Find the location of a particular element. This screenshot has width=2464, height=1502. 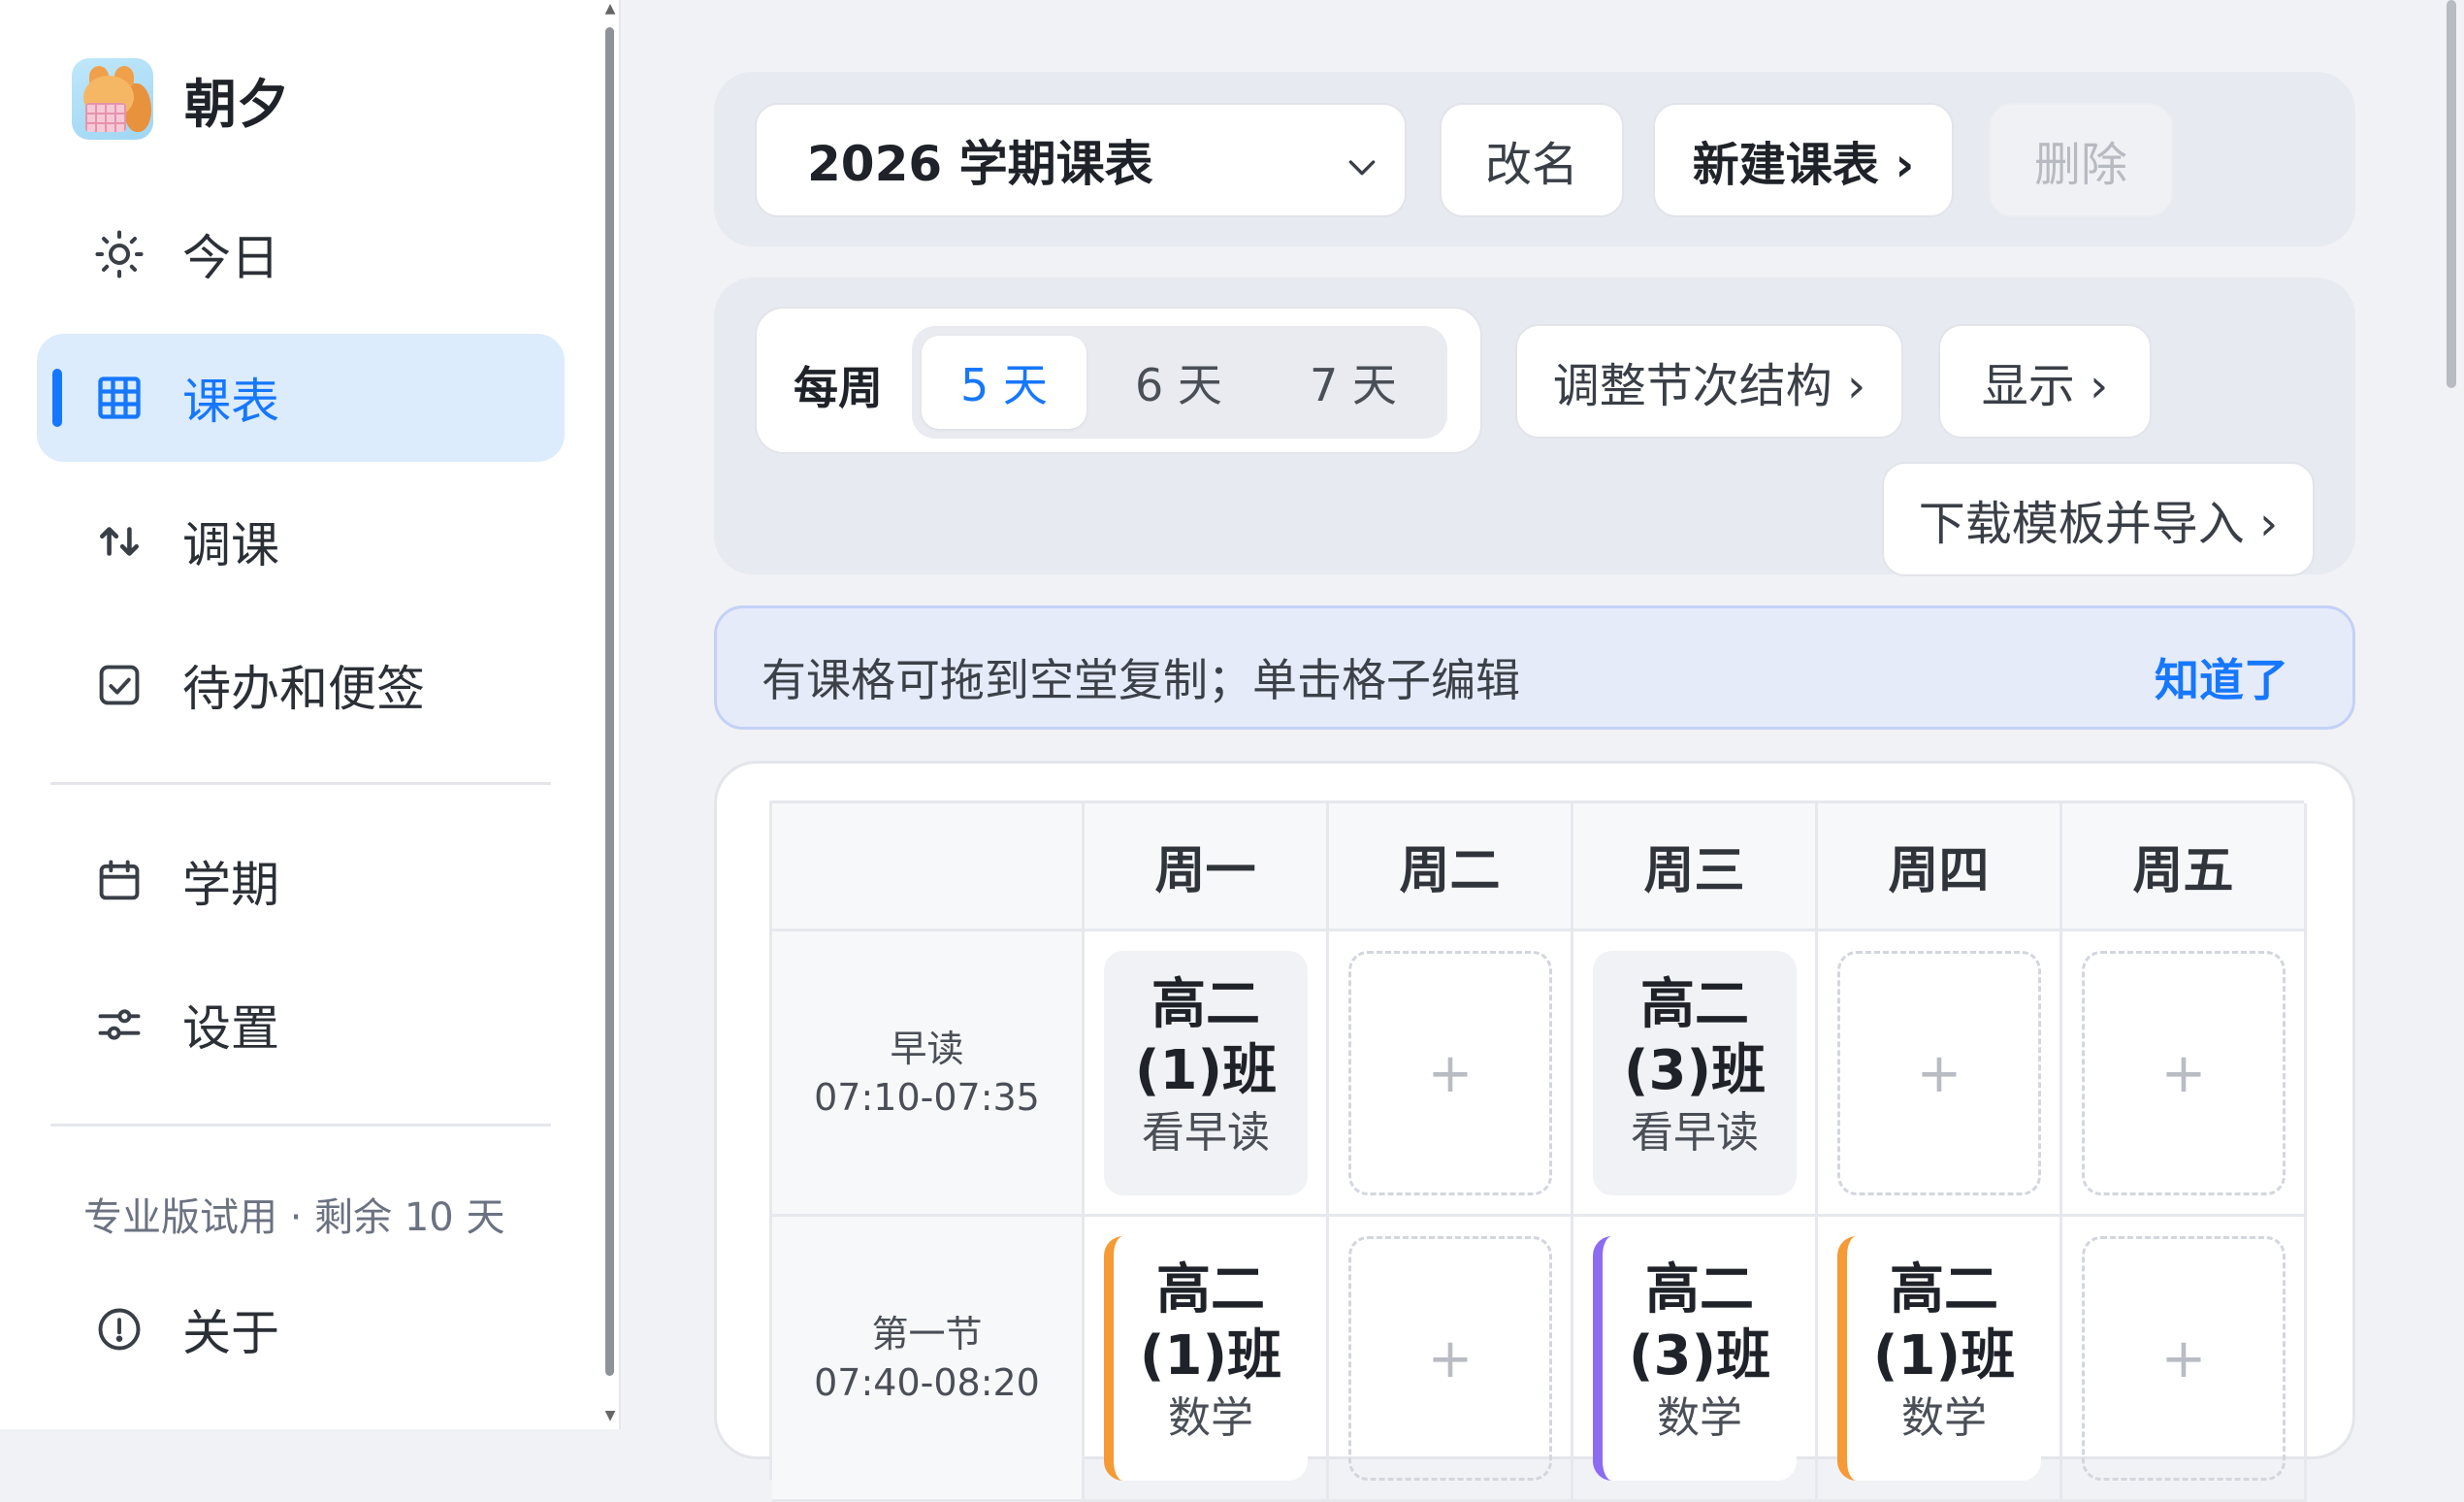

tip-text: 有课格可拖到空堂复制；单击格子编辑 is located at coordinates (1141, 680).